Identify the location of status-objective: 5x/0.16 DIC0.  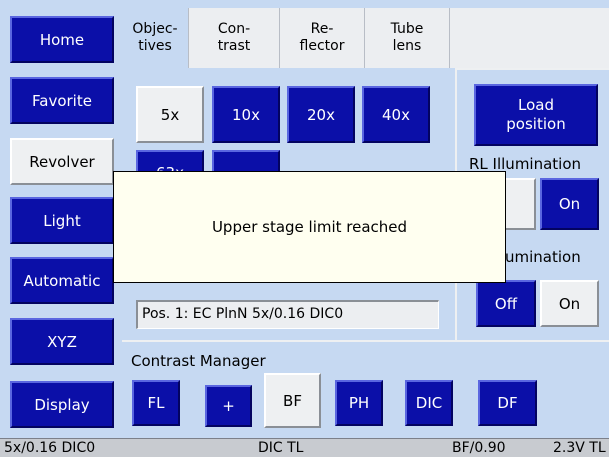
(50, 448).